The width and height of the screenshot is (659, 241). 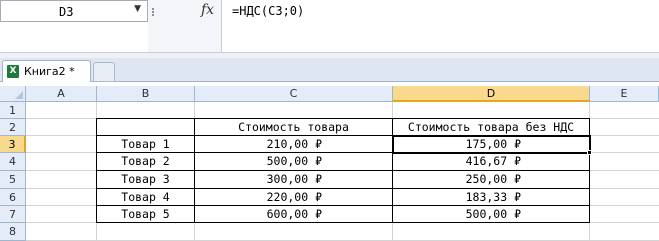 What do you see at coordinates (624, 94) in the screenshot?
I see `column-header-e: E` at bounding box center [624, 94].